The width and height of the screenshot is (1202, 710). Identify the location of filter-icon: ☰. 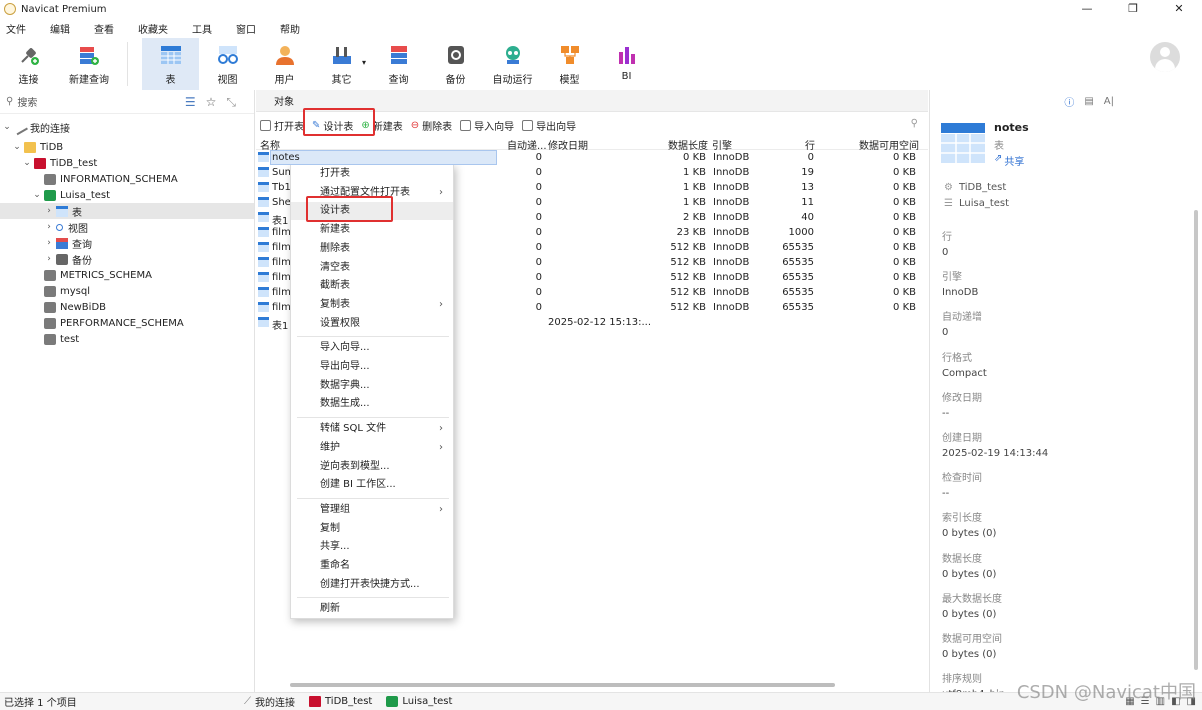
(190, 102).